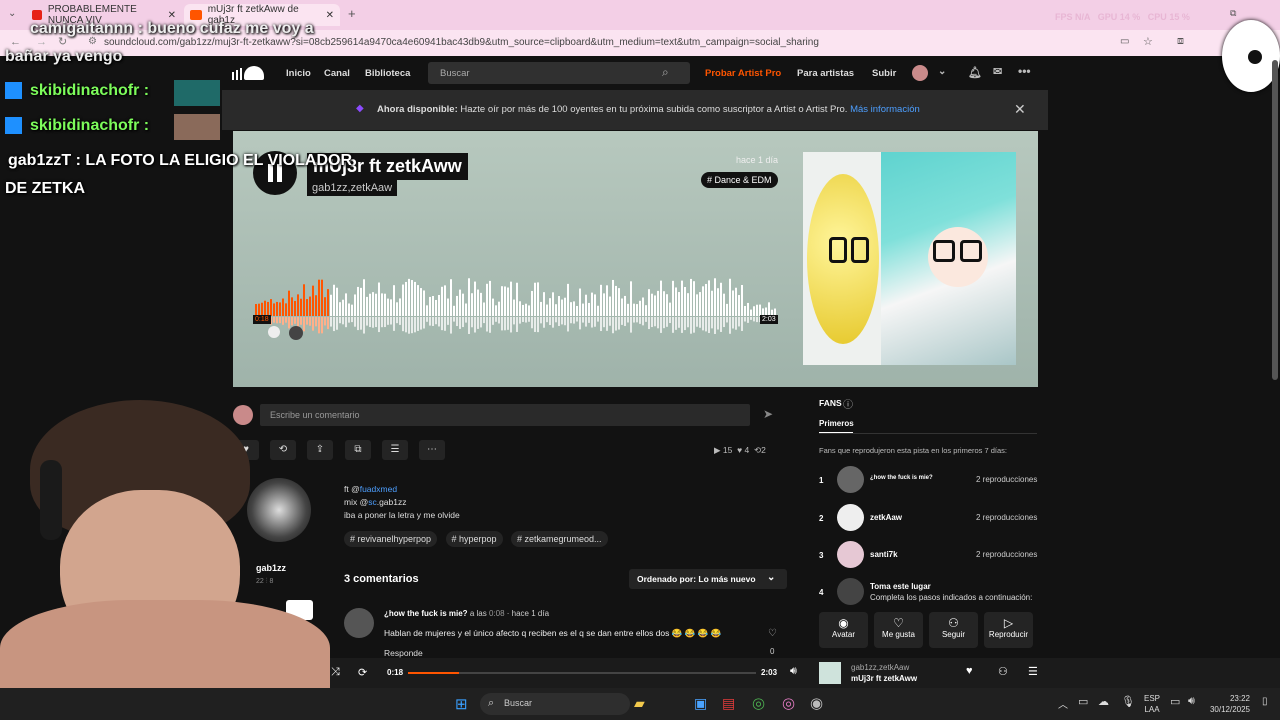 The height and width of the screenshot is (720, 1280). I want to click on chrome-icon: ◎, so click(758, 703).